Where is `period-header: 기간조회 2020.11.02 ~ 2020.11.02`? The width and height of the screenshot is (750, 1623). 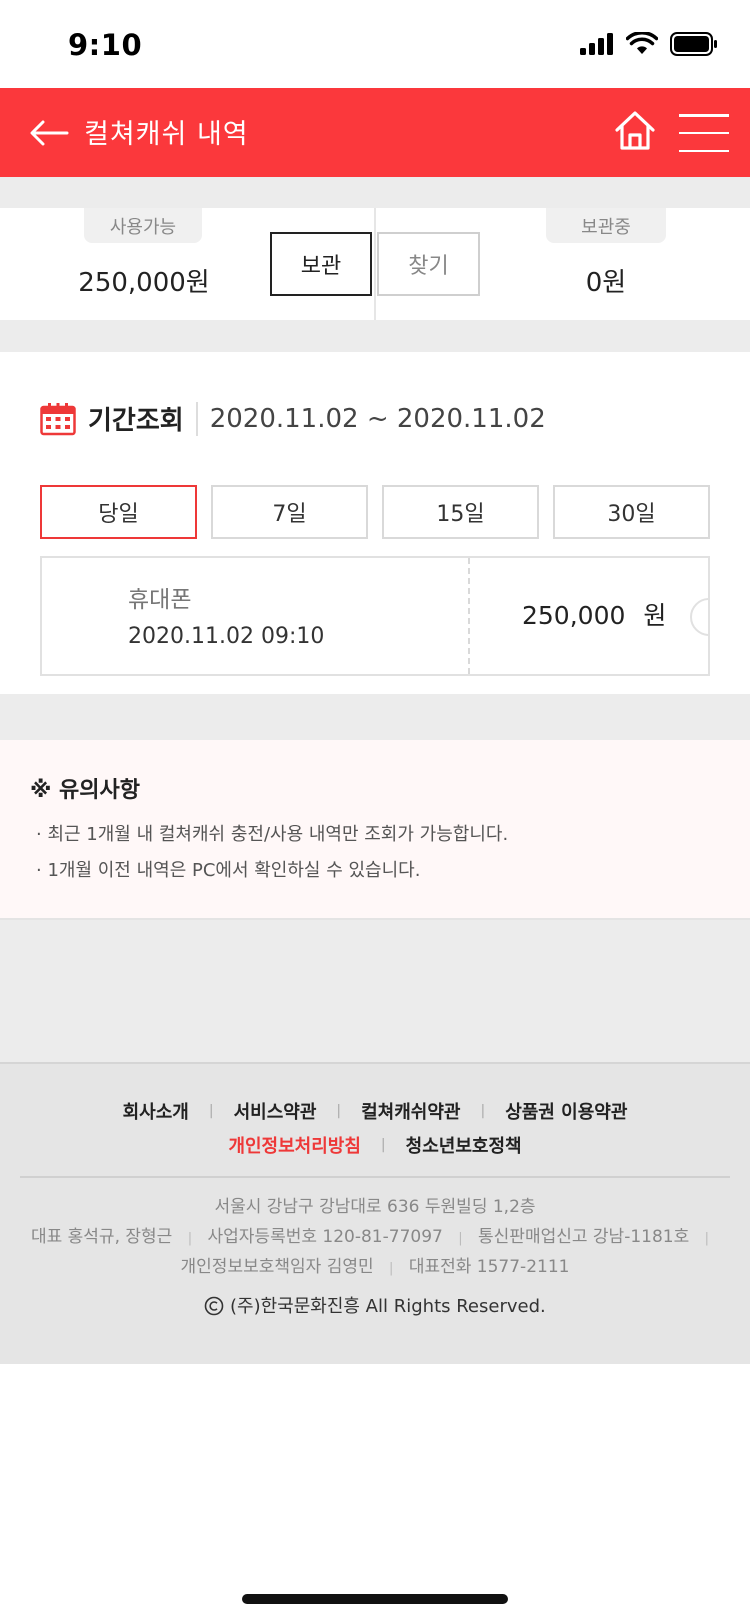 period-header: 기간조회 2020.11.02 ~ 2020.11.02 is located at coordinates (293, 418).